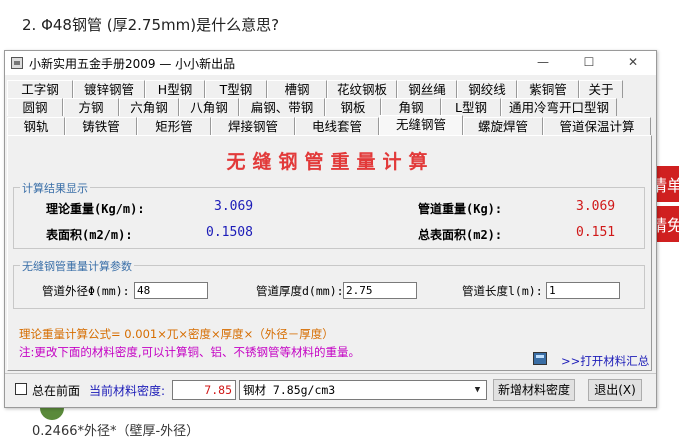 The width and height of the screenshot is (679, 439). What do you see at coordinates (55, 188) in the screenshot?
I see `result-group-title: 计算结果显示` at bounding box center [55, 188].